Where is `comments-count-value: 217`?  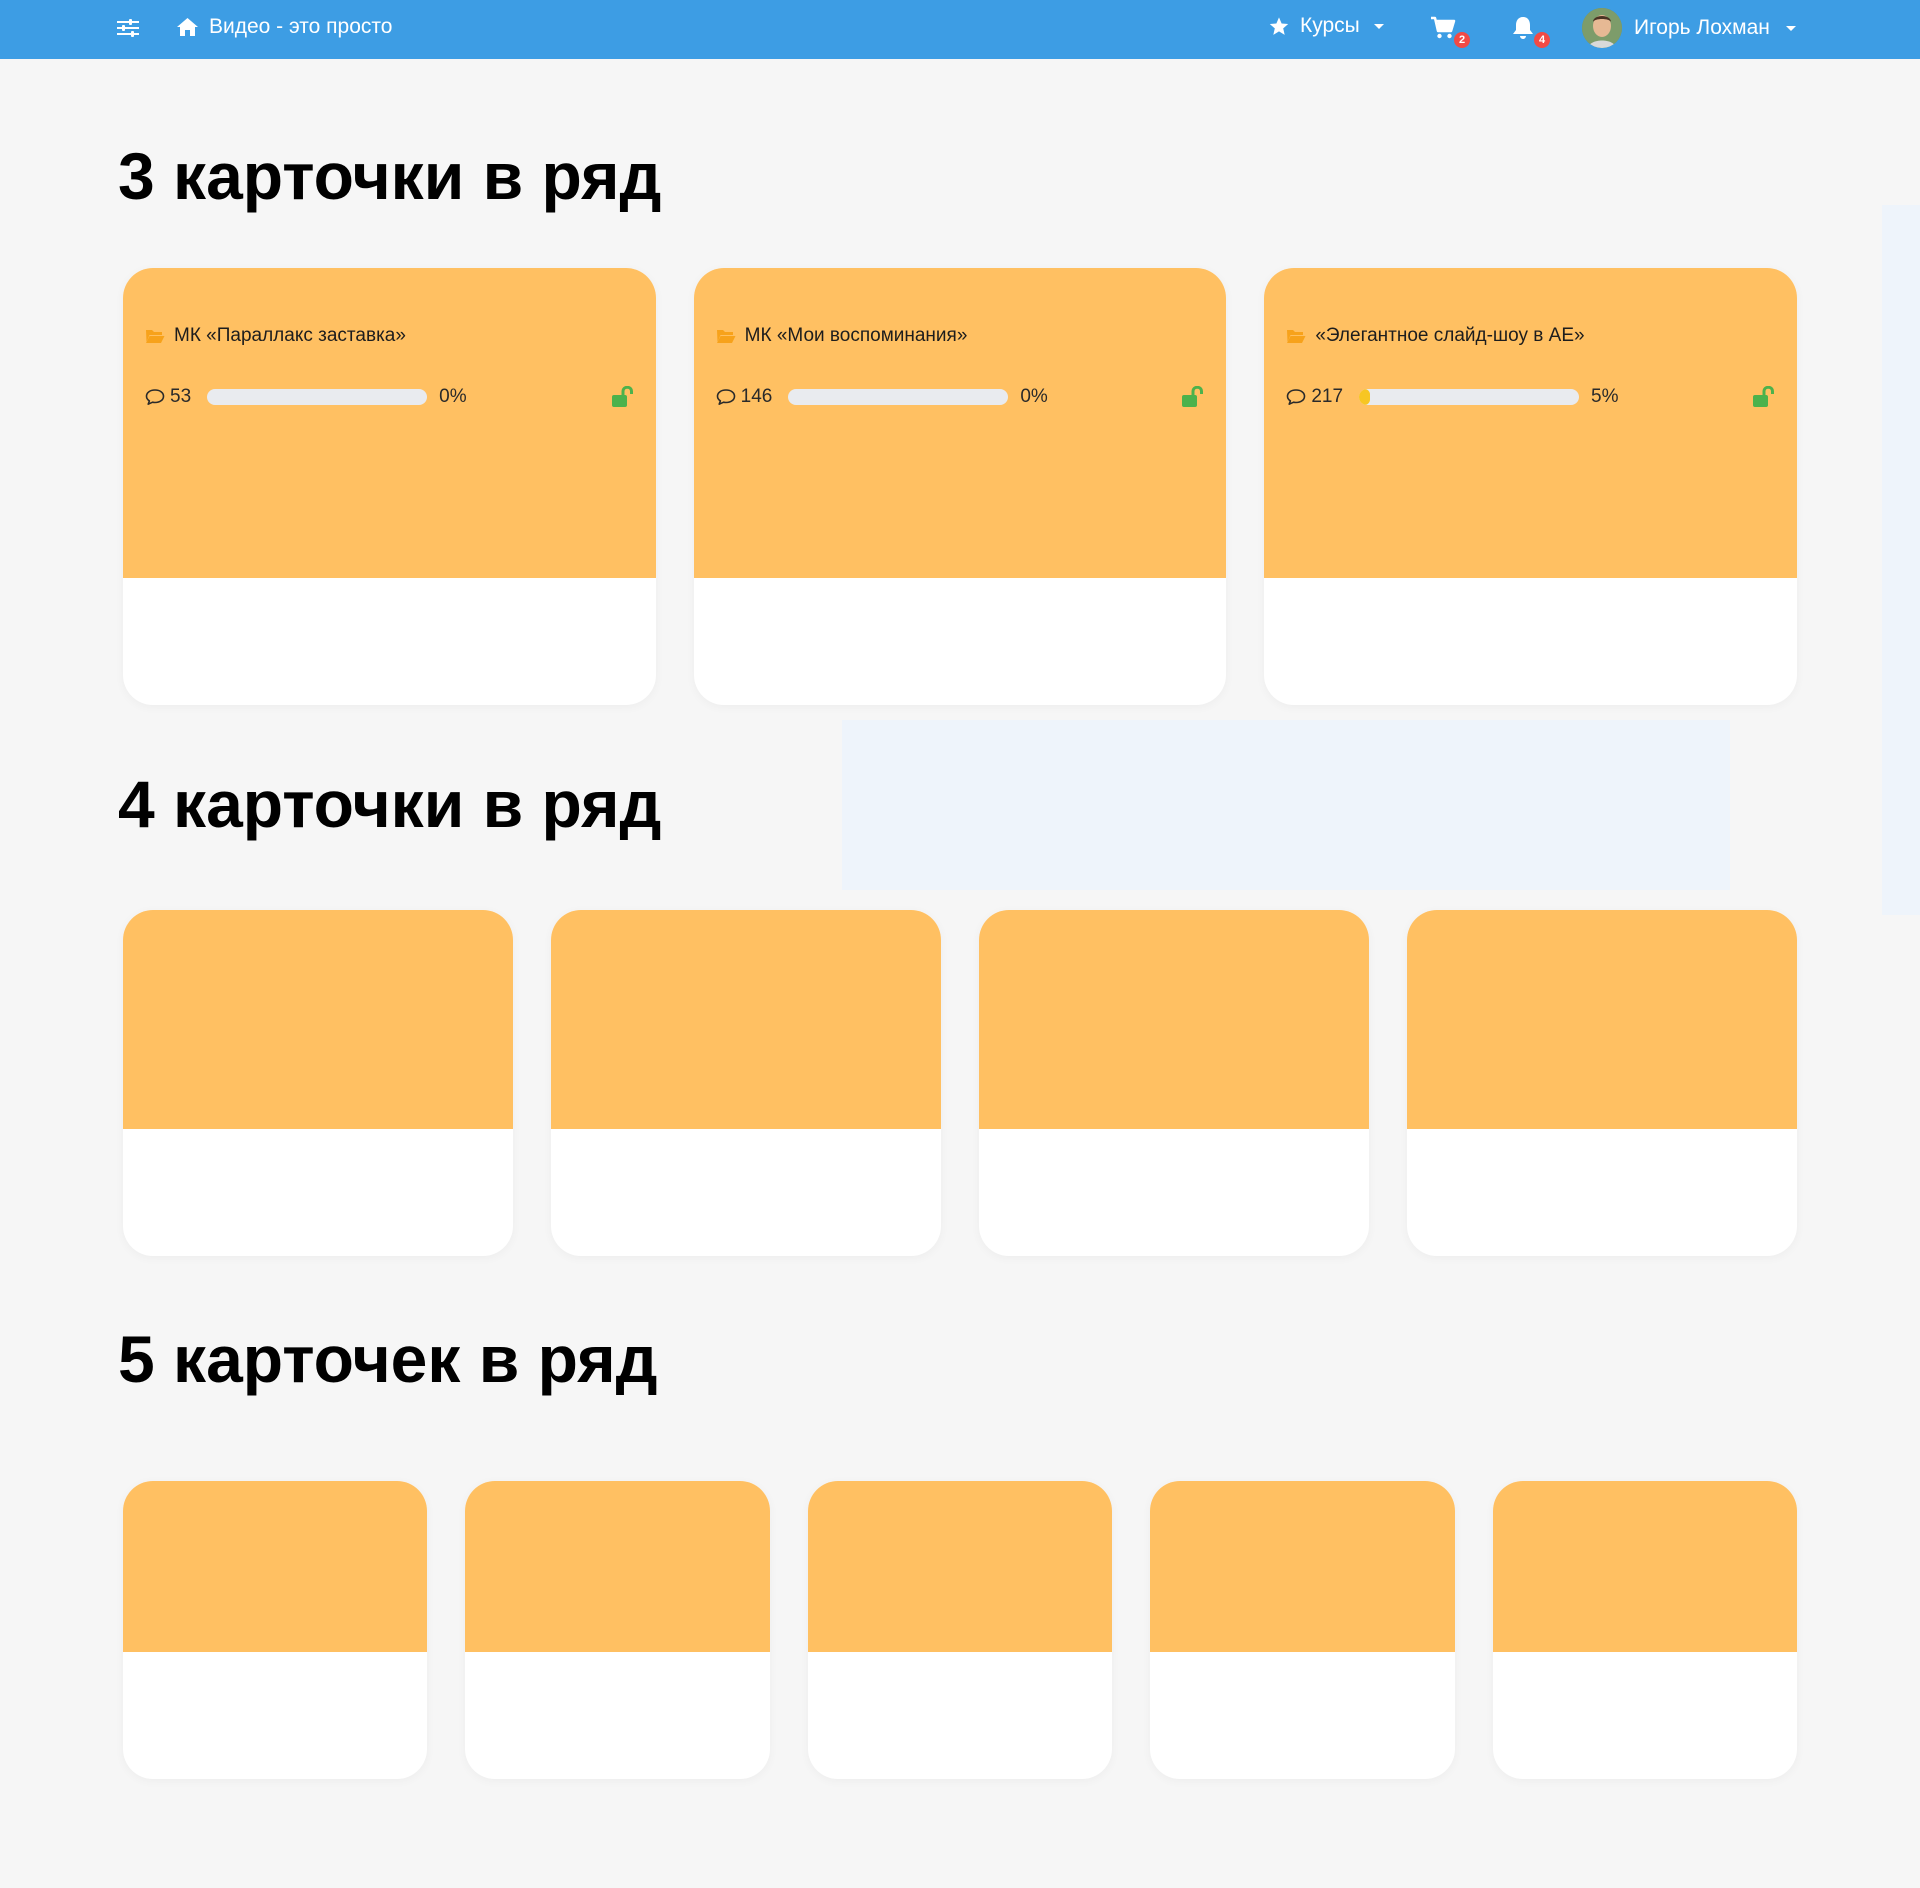
comments-count-value: 217 is located at coordinates (1327, 396).